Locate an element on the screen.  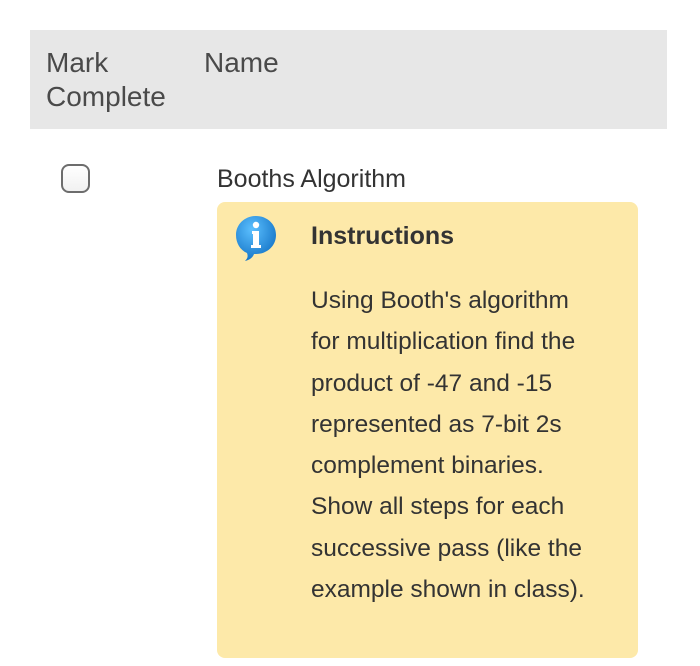
instructions-line: complement binaries. is located at coordinates (427, 466).